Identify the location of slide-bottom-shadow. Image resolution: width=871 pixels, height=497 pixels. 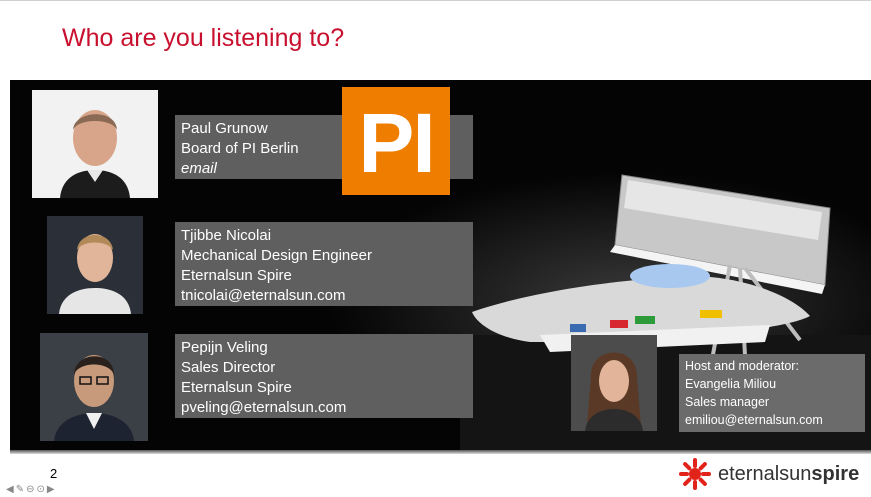
(440, 452).